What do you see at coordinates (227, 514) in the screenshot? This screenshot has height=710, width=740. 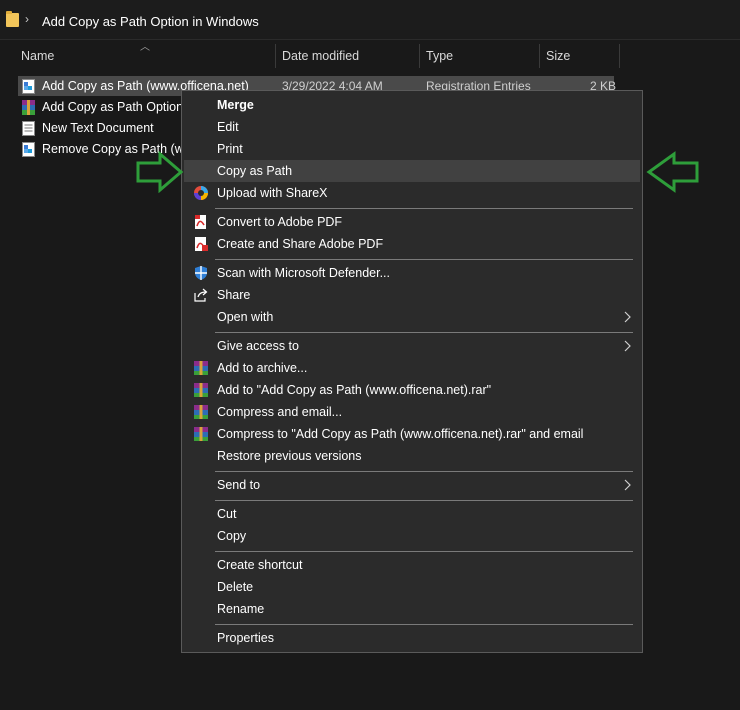 I see `menu-item-label: Cut` at bounding box center [227, 514].